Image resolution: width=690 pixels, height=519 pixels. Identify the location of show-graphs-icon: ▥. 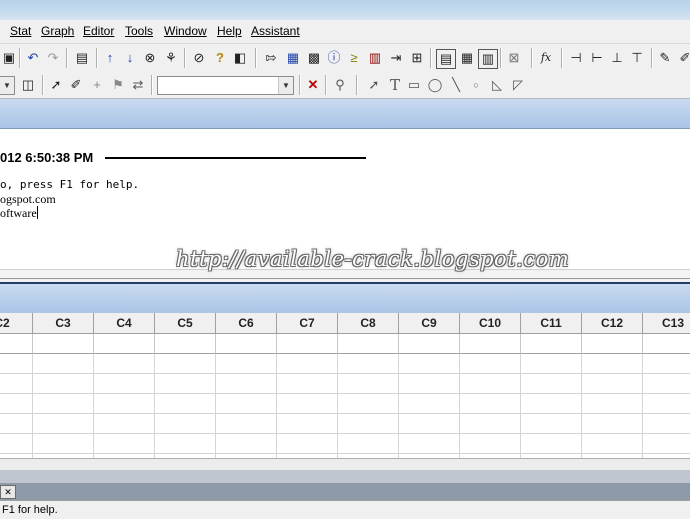
(488, 59).